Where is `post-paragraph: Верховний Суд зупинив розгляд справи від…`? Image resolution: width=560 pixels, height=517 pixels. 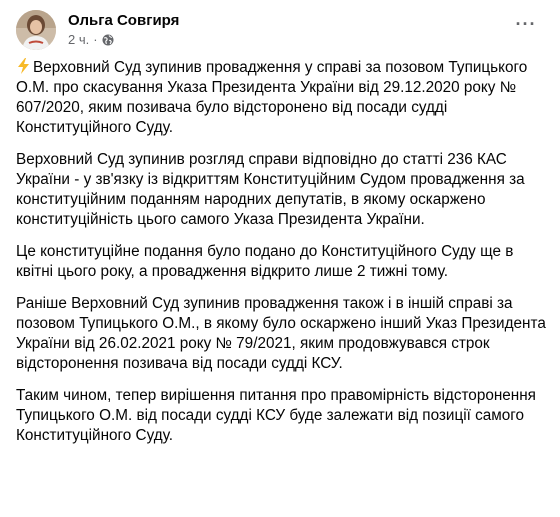
post-paragraph: Верховний Суд зупинив розгляд справи від… is located at coordinates (270, 189).